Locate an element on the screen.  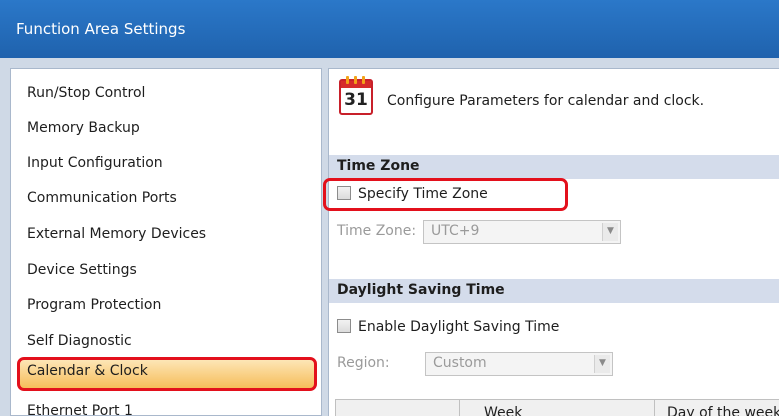
region-select: Custom ▼ is located at coordinates (519, 364).